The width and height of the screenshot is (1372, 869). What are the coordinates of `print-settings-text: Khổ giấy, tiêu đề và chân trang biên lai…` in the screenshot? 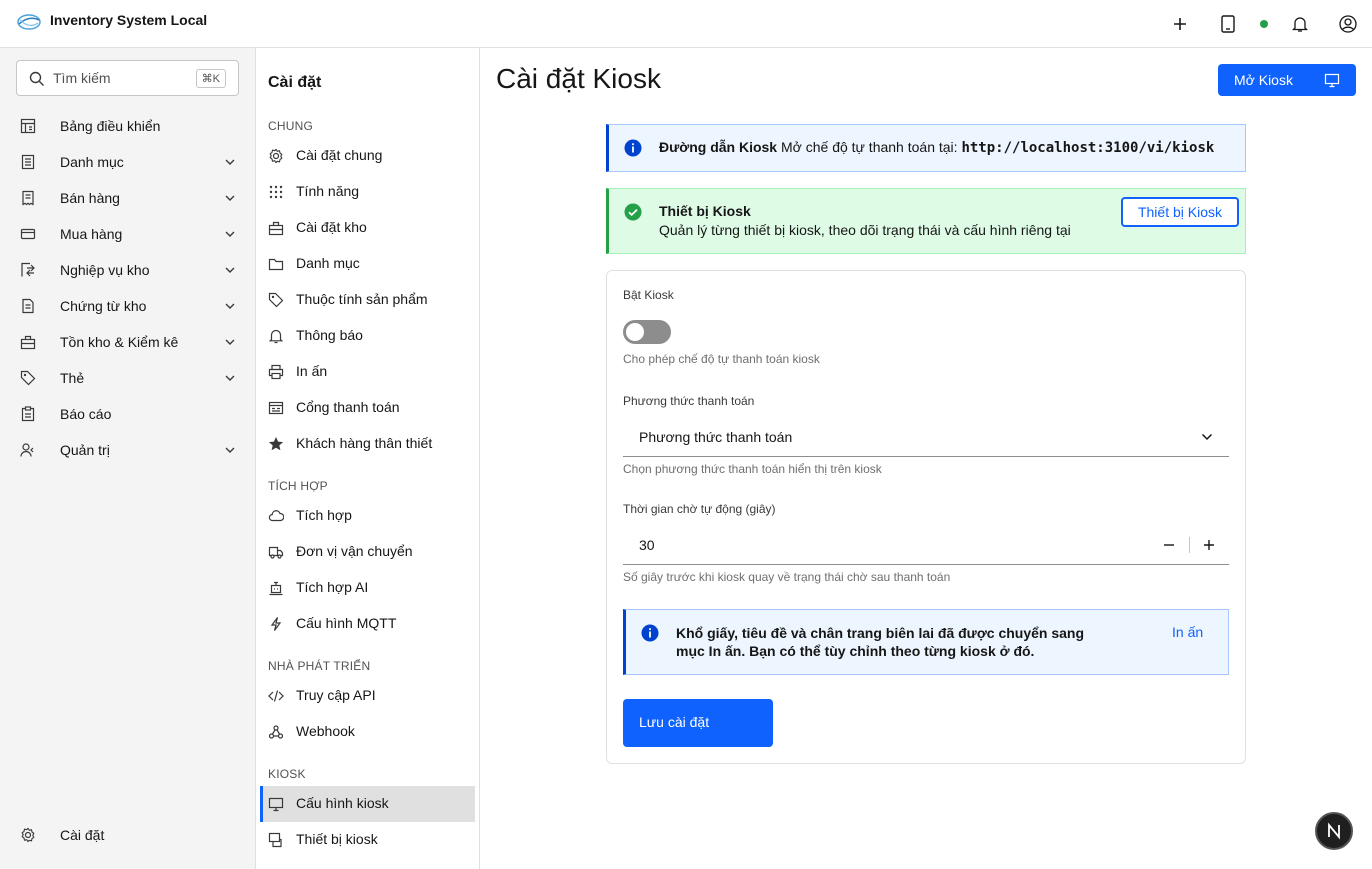 It's located at (880, 642).